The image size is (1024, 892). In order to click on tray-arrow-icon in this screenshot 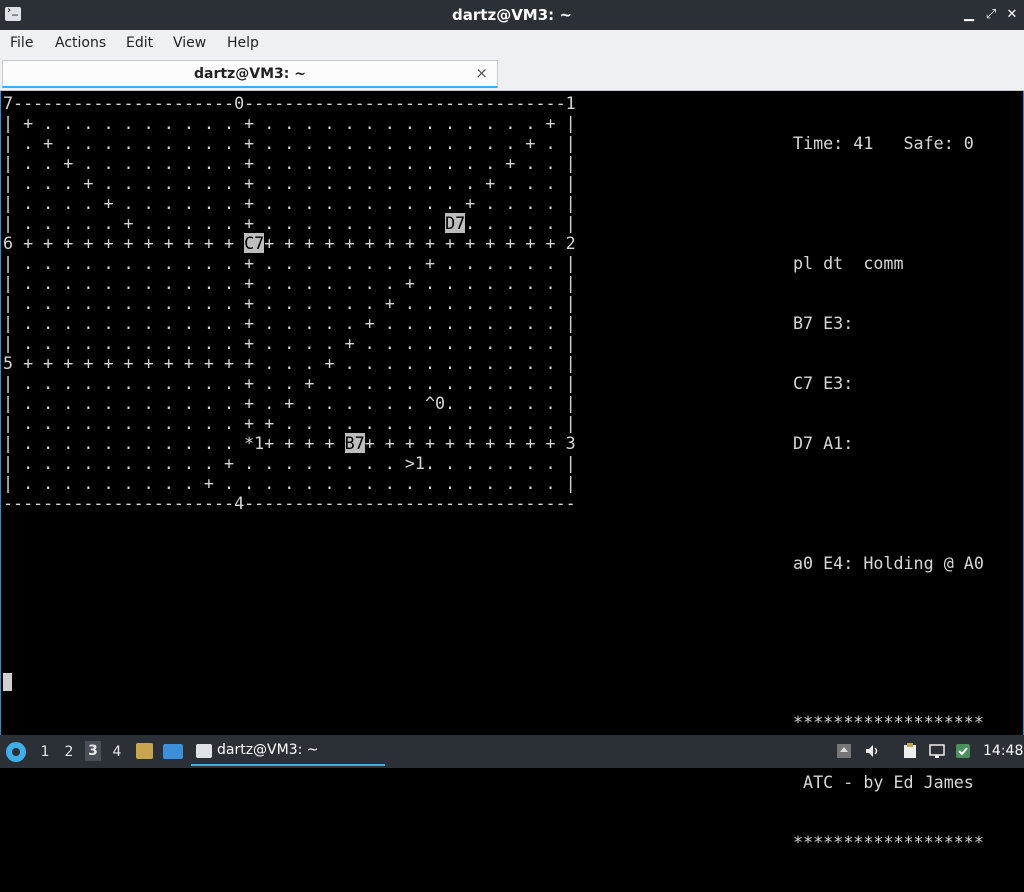, I will do `click(844, 751)`.